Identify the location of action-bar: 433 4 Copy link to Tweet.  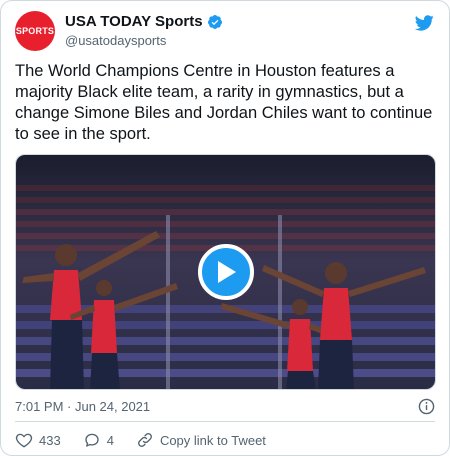
(151, 440).